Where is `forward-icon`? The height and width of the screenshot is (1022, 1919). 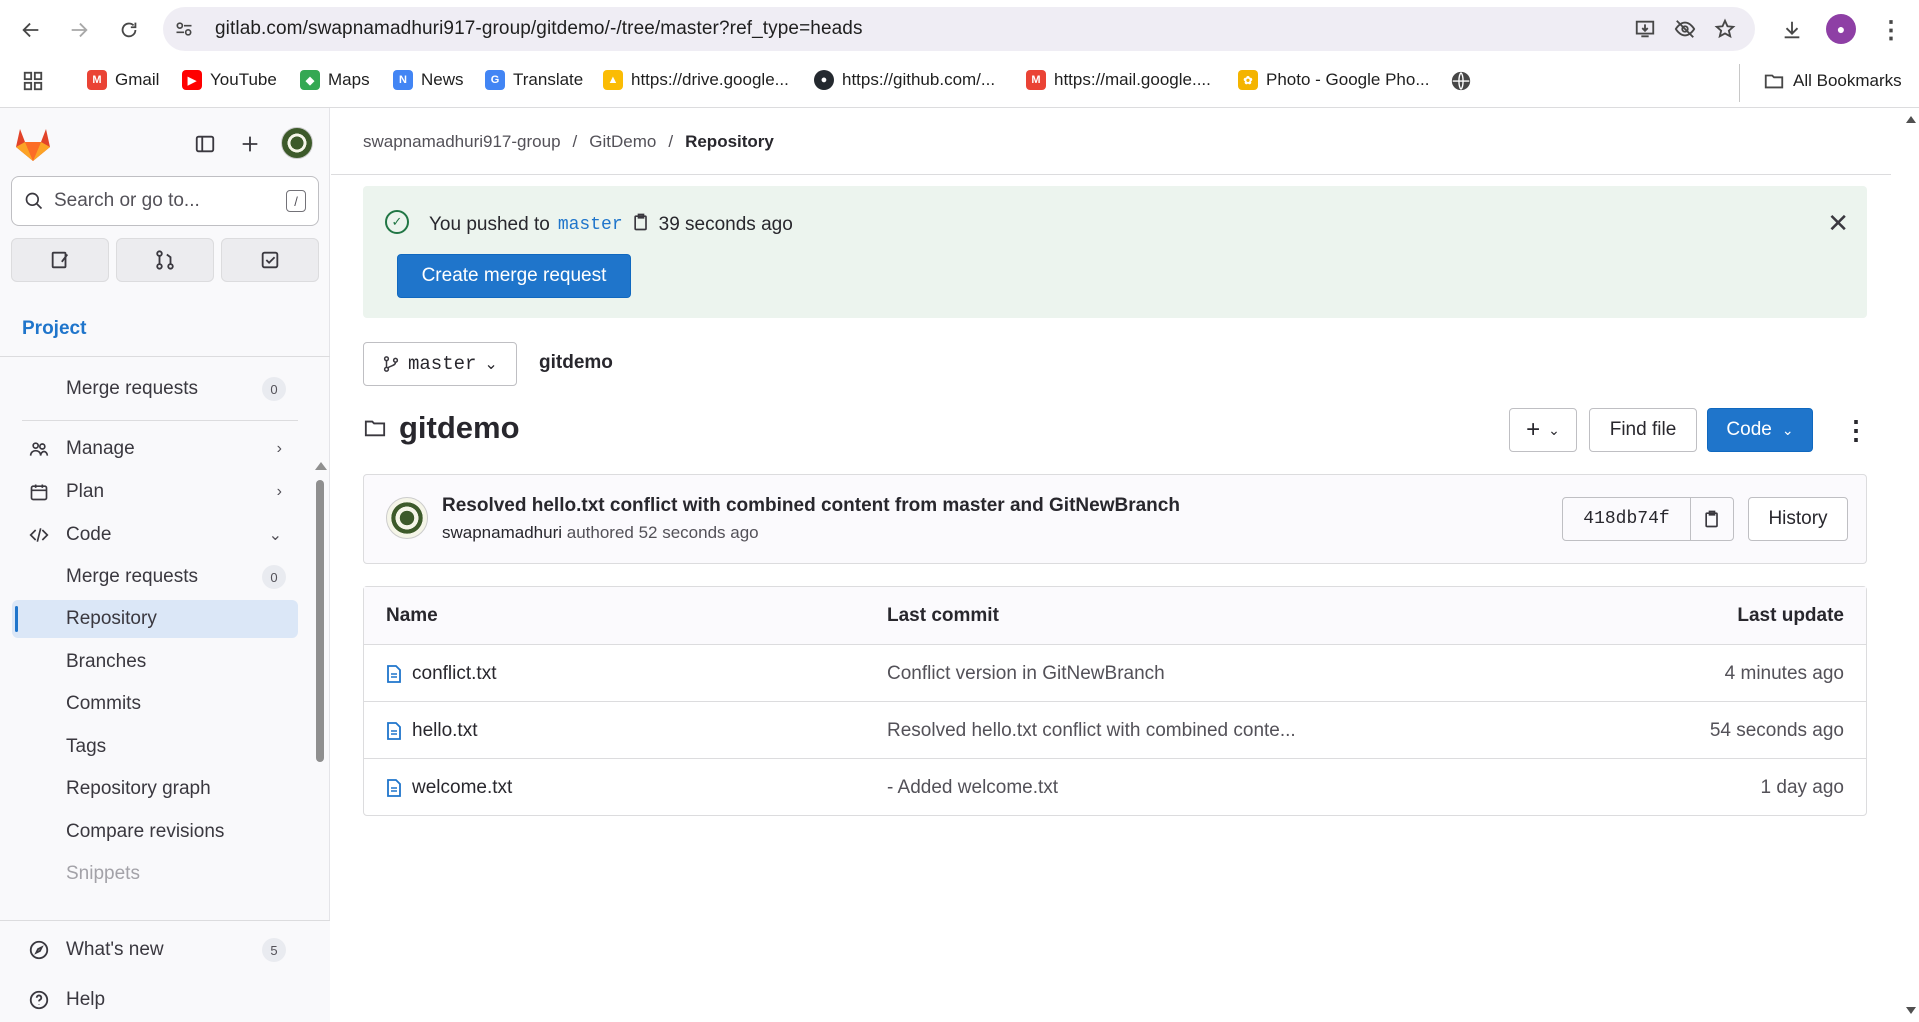
forward-icon is located at coordinates (79, 30).